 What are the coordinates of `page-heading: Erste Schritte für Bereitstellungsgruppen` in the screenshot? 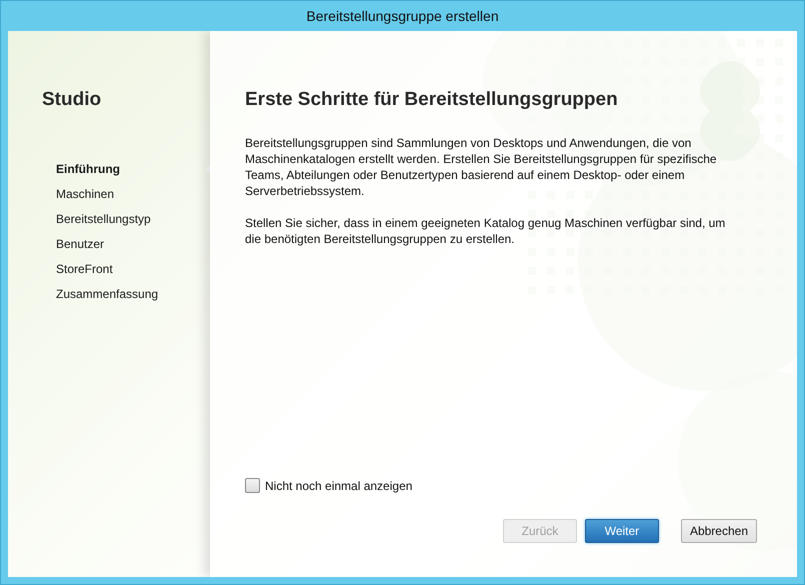 It's located at (431, 100).